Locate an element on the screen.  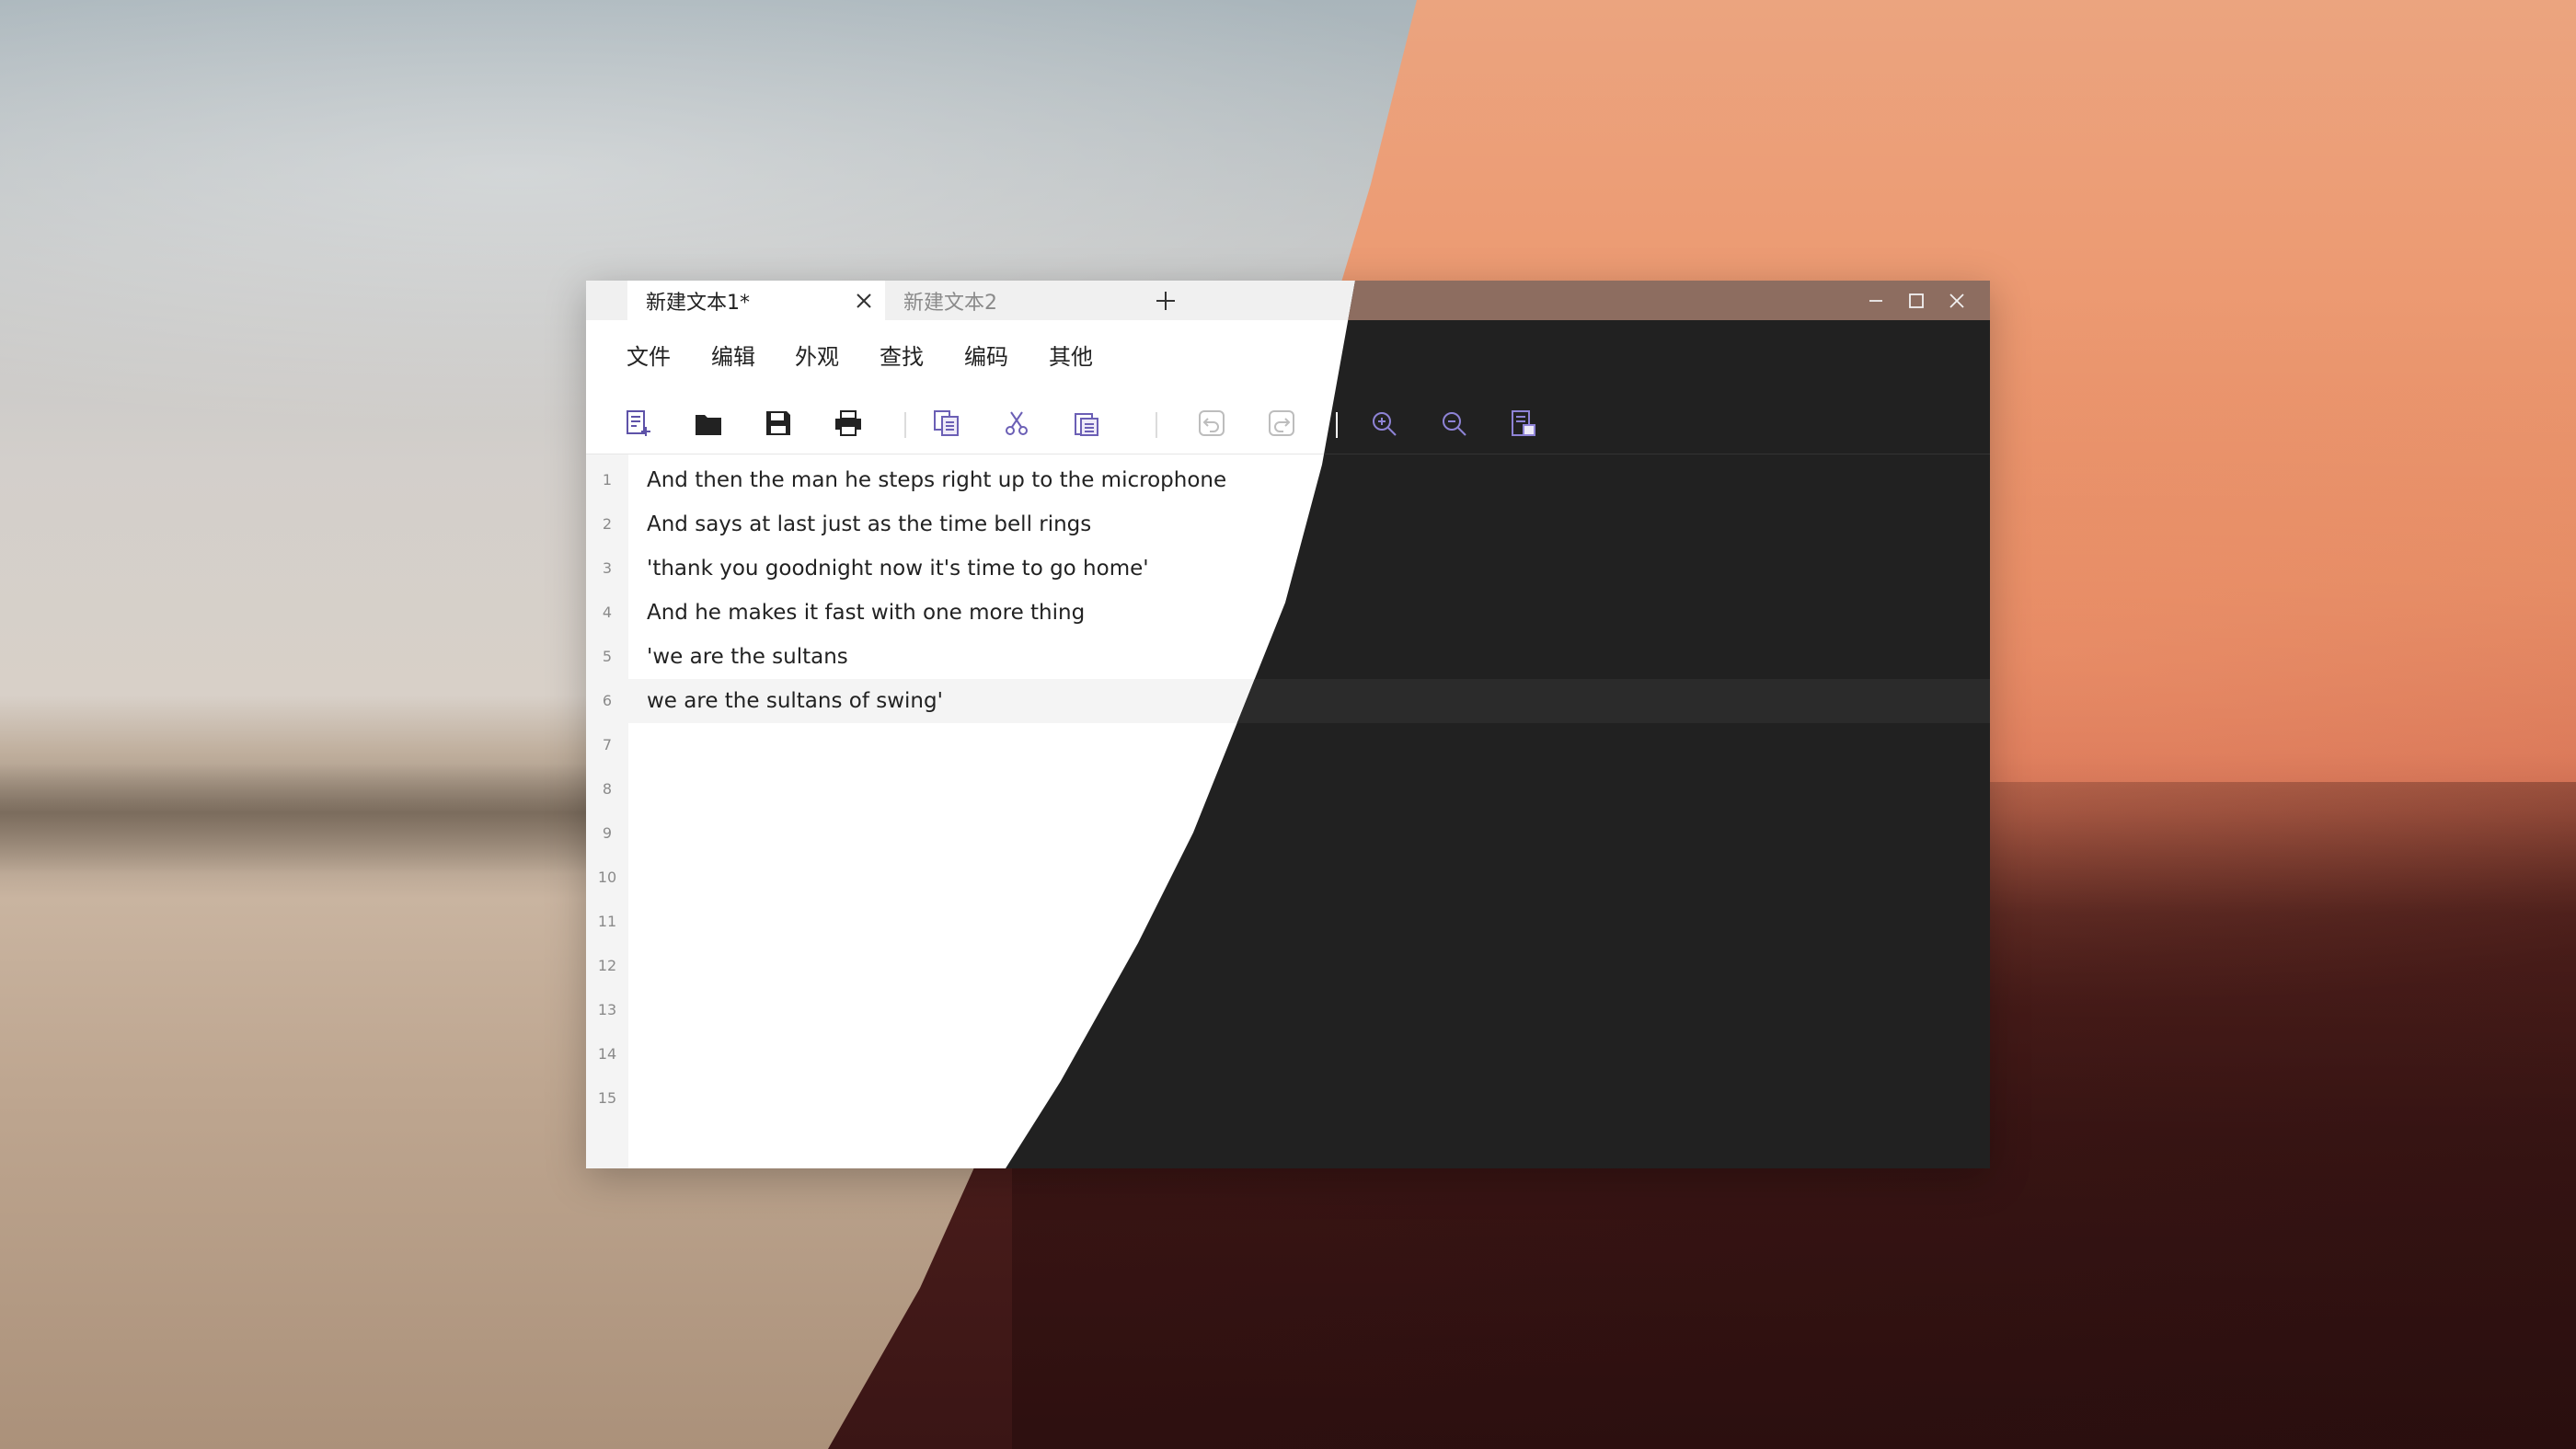
zoom-out-icon is located at coordinates (1453, 423).